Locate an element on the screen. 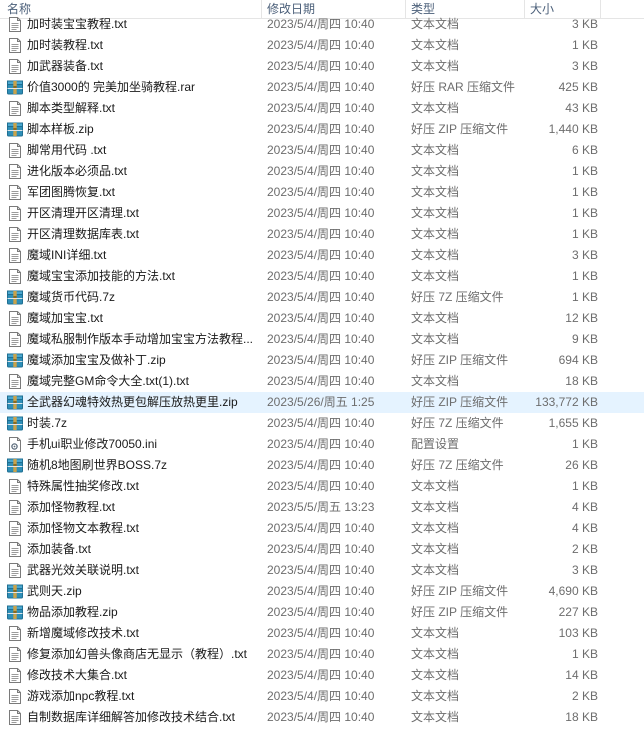  file-row: 添加怪物文本教程.txt 2023/5/4/周四 10:40 文本文档 4 KB is located at coordinates (322, 528).